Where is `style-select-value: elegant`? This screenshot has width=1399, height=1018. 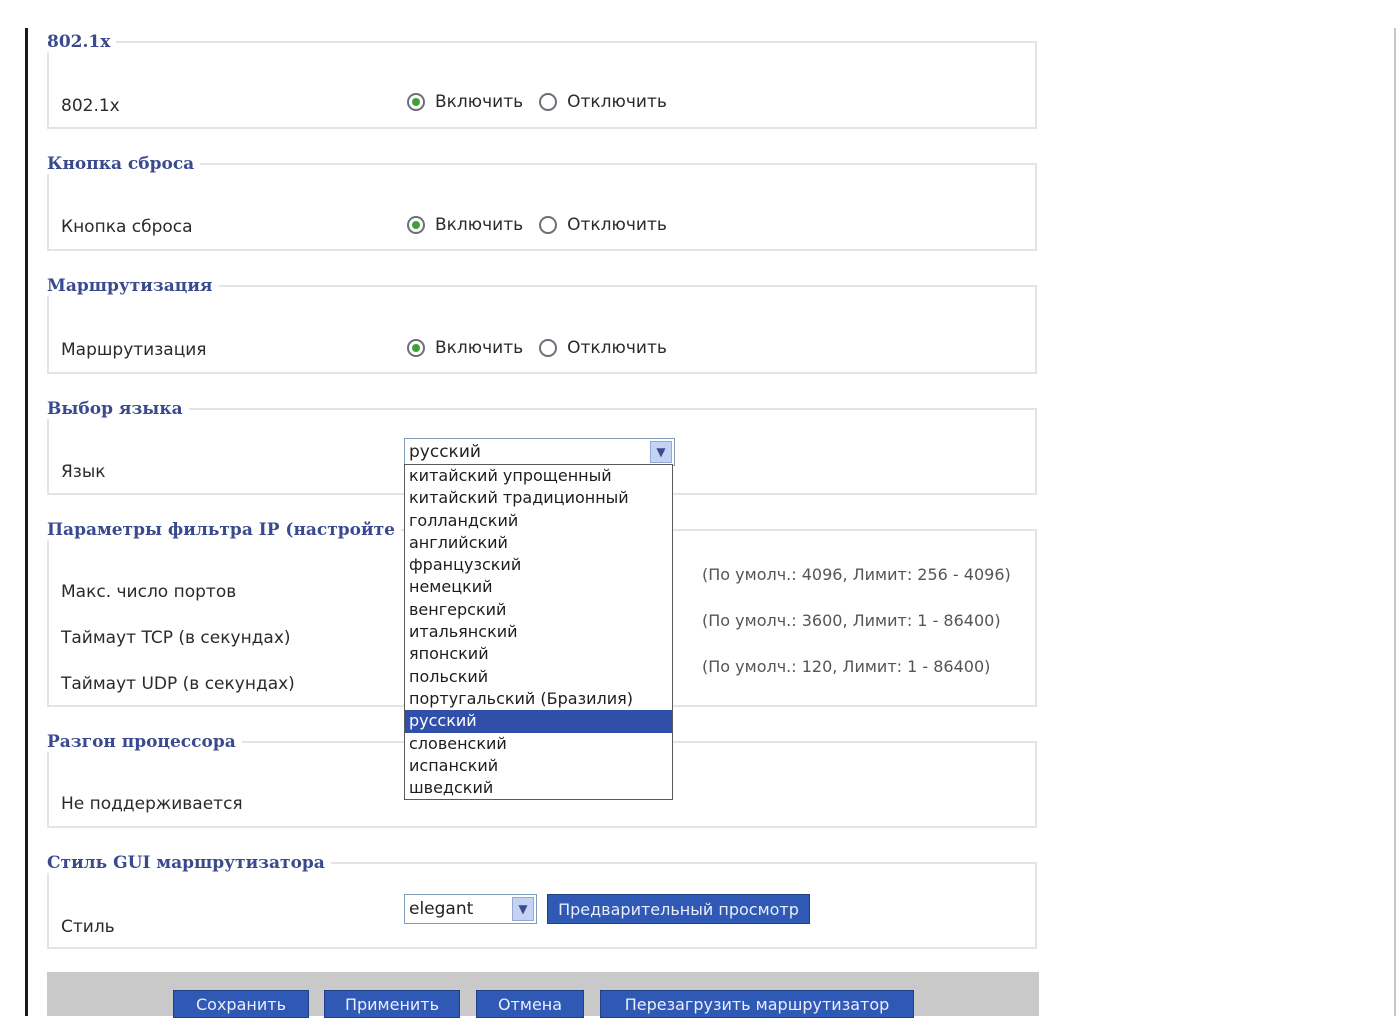
style-select-value: elegant is located at coordinates (441, 909).